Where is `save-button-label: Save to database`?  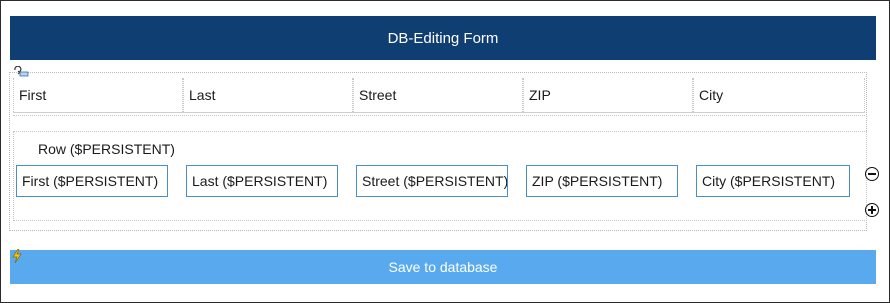
save-button-label: Save to database is located at coordinates (443, 267).